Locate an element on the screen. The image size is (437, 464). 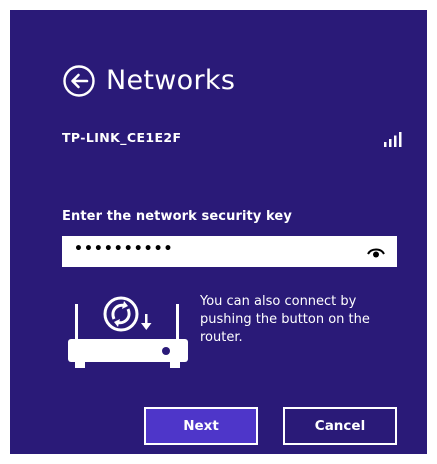
header: Networks is located at coordinates (148, 81).